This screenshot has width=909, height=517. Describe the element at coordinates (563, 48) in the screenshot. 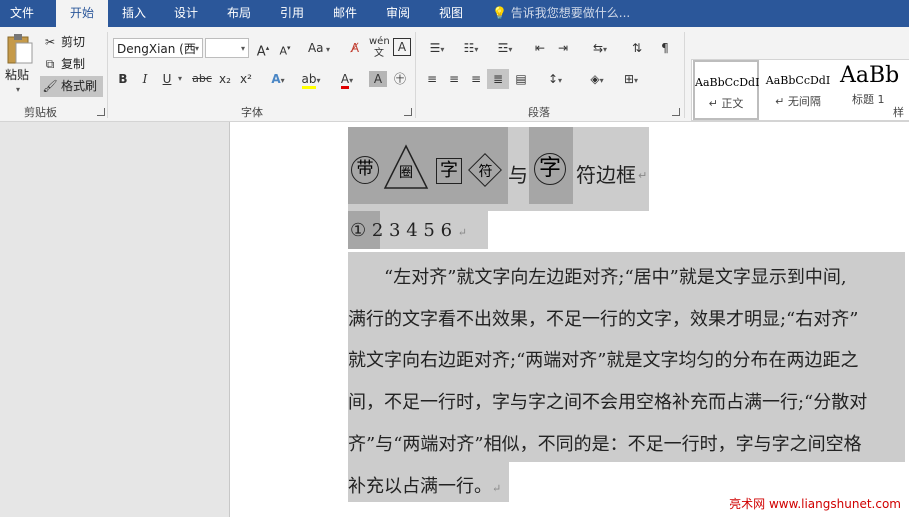

I see `increase-indent-icon: ⇥` at that location.